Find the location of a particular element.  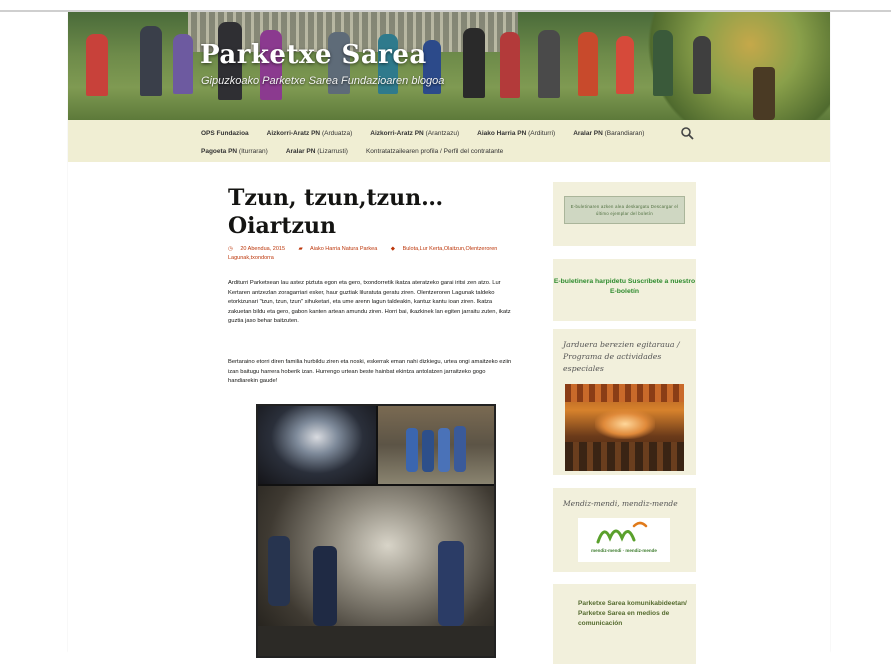

post-photo-collage is located at coordinates (376, 531).